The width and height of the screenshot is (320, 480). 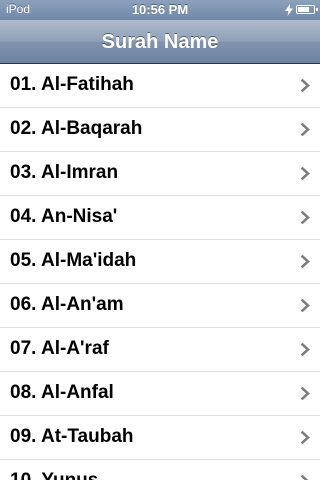 I want to click on surah-name-label: 10. Yunus, so click(x=54, y=475).